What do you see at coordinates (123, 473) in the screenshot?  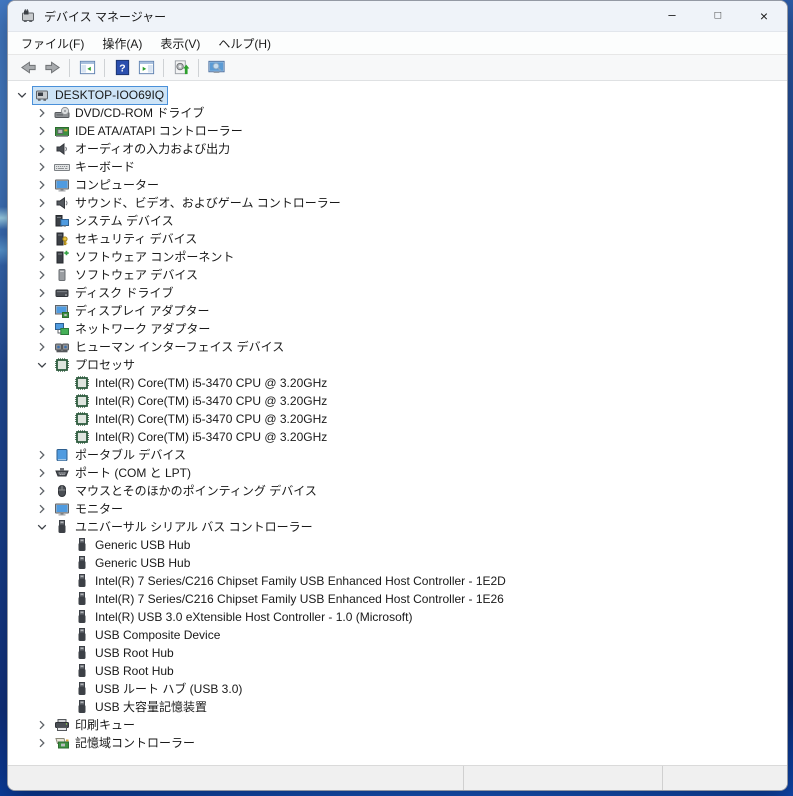 I see `tree-item-content: ポート (COM と LPT)` at bounding box center [123, 473].